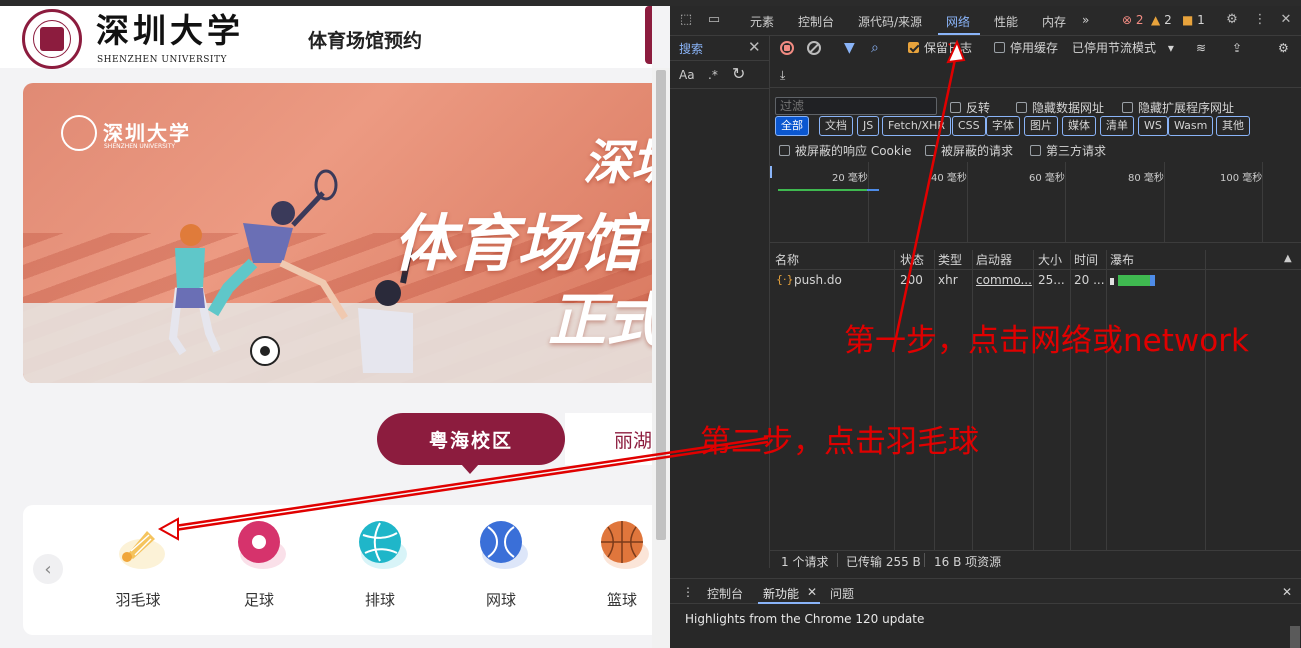  Describe the element at coordinates (1161, 20) in the screenshot. I see `warning-count-badge: ▲ 2` at that location.